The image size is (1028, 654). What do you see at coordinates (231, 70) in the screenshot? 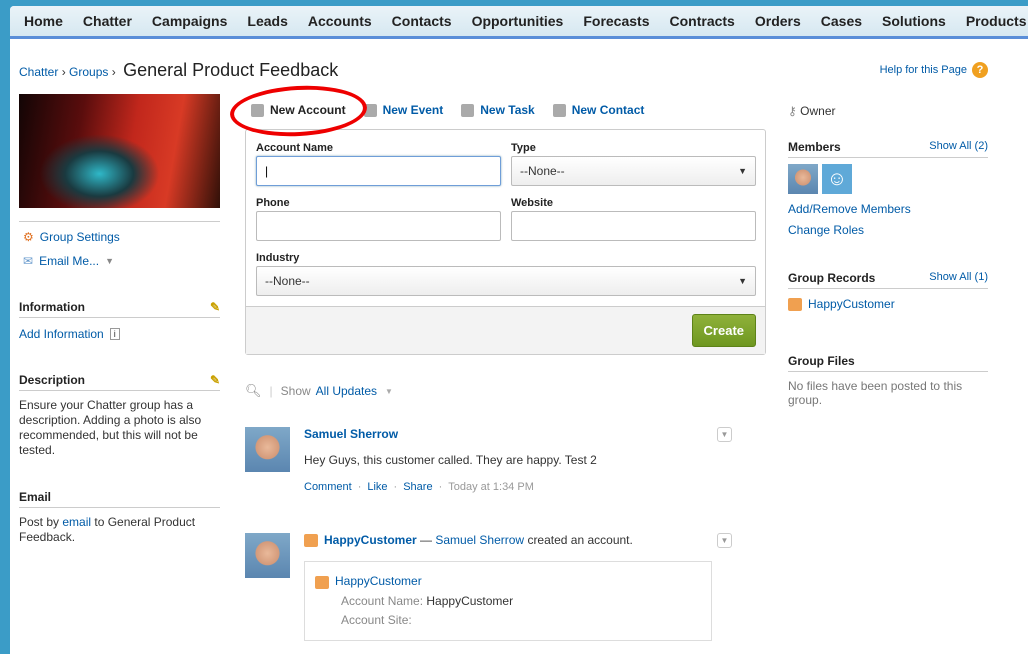
I see `page-title: General Product Feedback` at bounding box center [231, 70].